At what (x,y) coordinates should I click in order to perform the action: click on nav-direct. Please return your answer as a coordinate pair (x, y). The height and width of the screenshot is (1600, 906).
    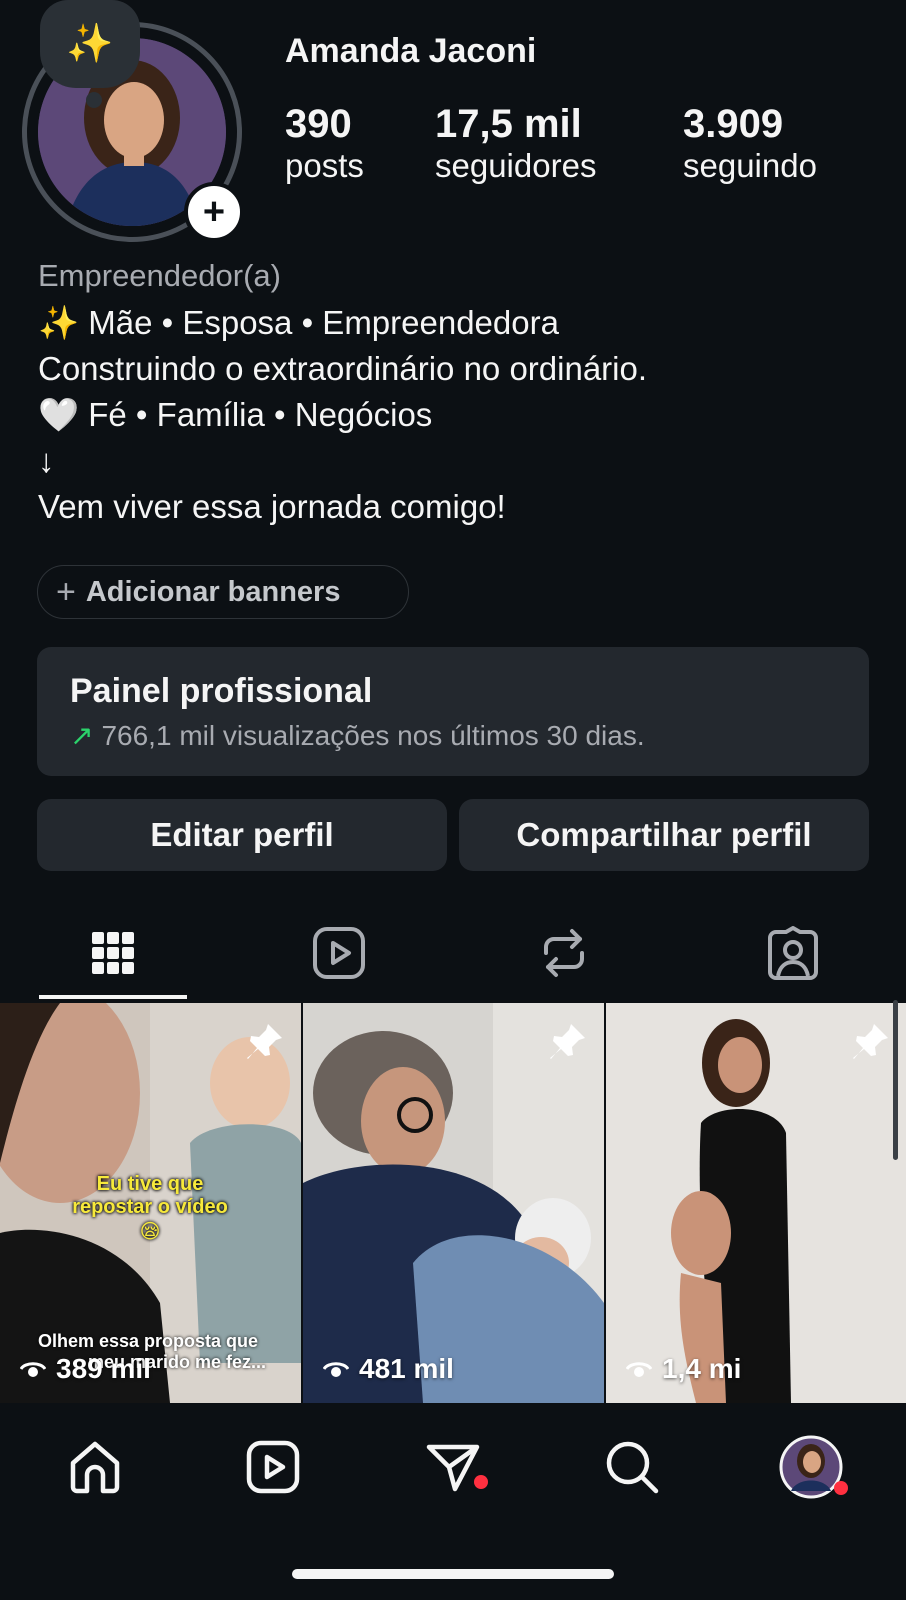
    Looking at the image, I should click on (453, 1467).